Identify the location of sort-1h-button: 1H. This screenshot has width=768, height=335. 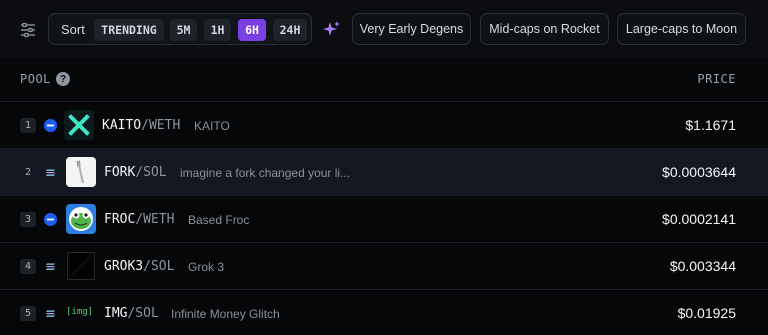
(217, 30).